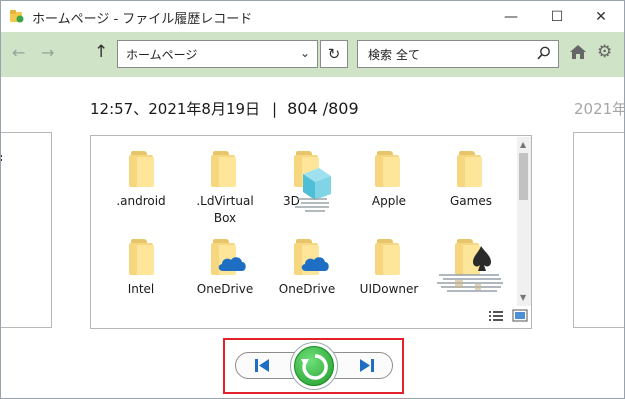 This screenshot has height=399, width=625. What do you see at coordinates (262, 365) in the screenshot?
I see `previous-version-button` at bounding box center [262, 365].